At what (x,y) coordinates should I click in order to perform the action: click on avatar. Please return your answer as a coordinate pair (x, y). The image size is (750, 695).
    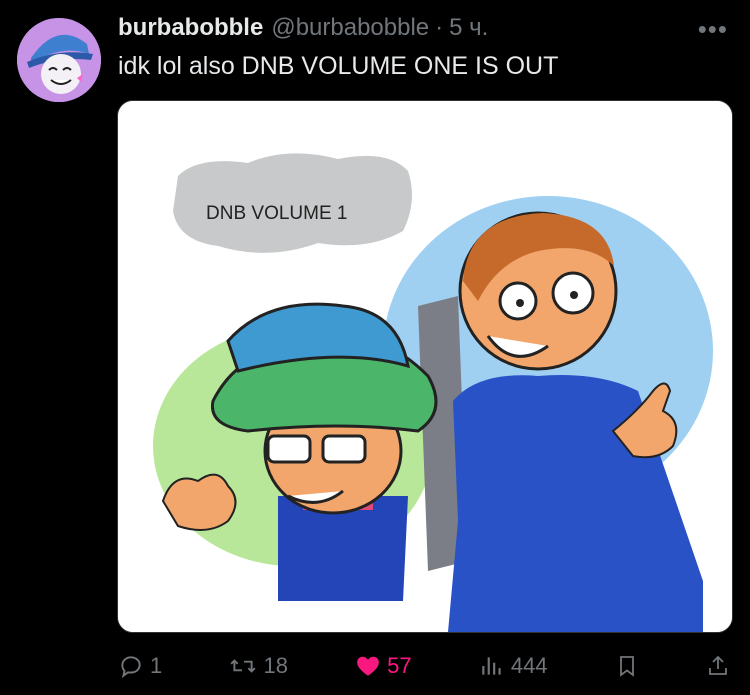
    Looking at the image, I should click on (59, 60).